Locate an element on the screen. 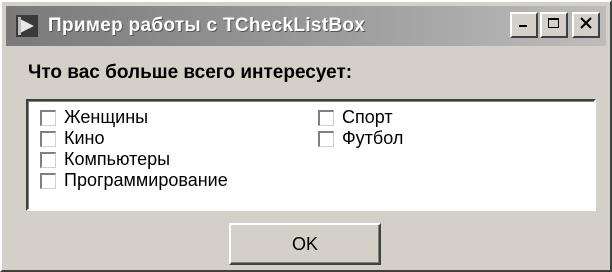 This screenshot has height=272, width=612. maximize-icon is located at coordinates (554, 25).